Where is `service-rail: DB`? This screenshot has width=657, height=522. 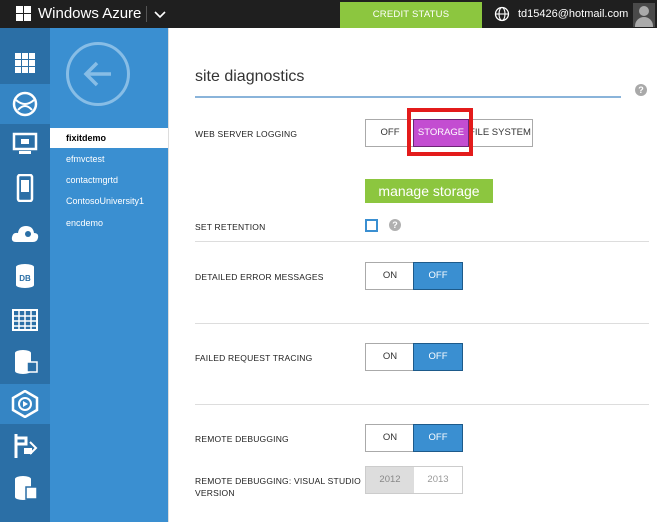
service-rail: DB is located at coordinates (25, 275).